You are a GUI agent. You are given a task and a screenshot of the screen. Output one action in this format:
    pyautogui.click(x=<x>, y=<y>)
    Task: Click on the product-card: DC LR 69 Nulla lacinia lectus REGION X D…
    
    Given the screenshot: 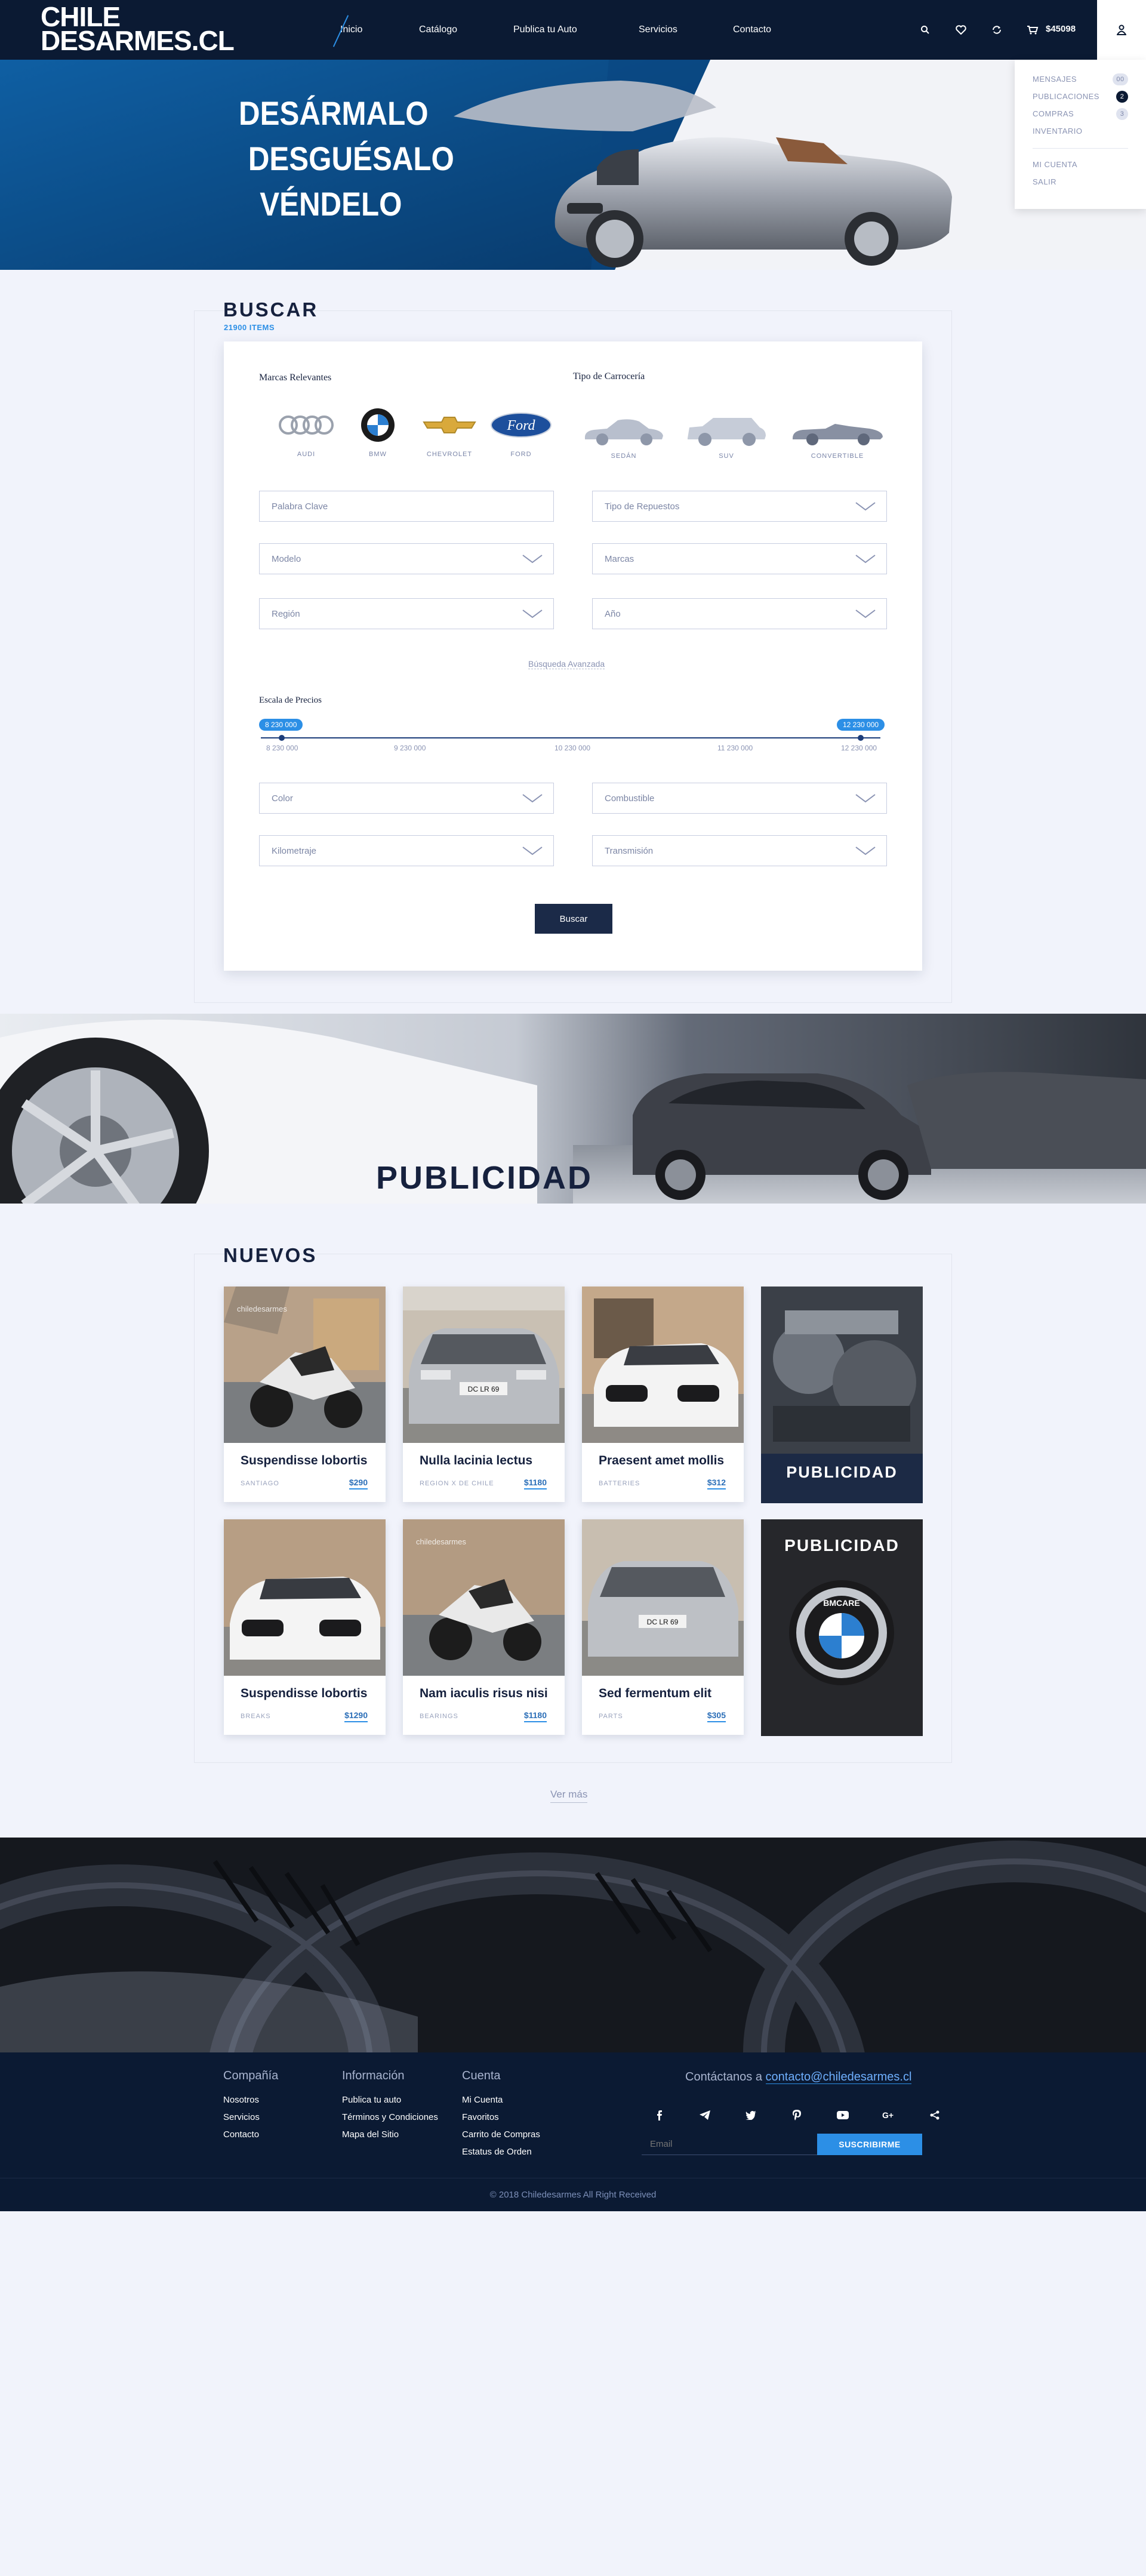 What is the action you would take?
    pyautogui.click(x=484, y=1394)
    